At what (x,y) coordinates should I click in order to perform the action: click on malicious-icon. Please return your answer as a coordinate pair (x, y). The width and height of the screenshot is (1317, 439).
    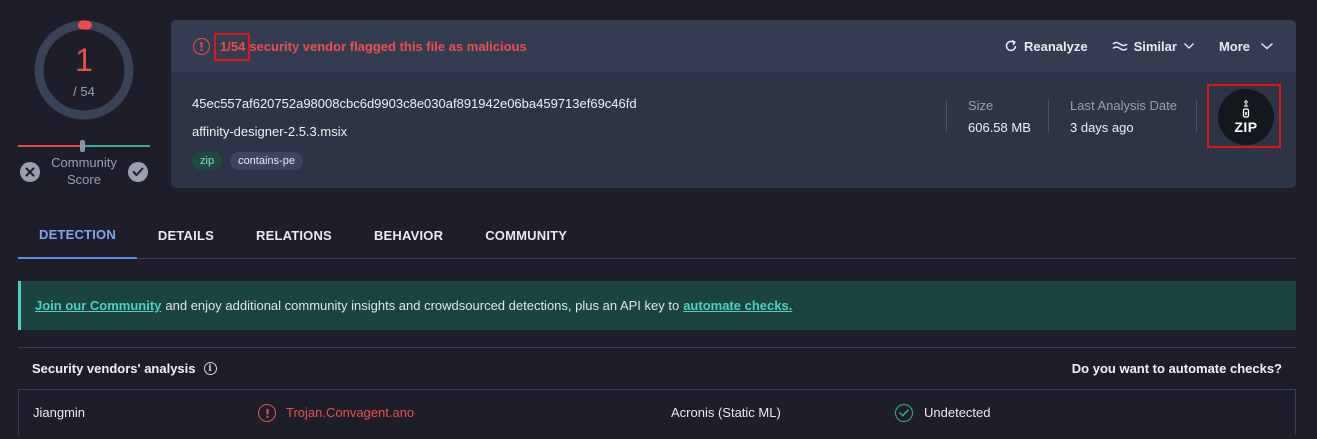
    Looking at the image, I should click on (267, 413).